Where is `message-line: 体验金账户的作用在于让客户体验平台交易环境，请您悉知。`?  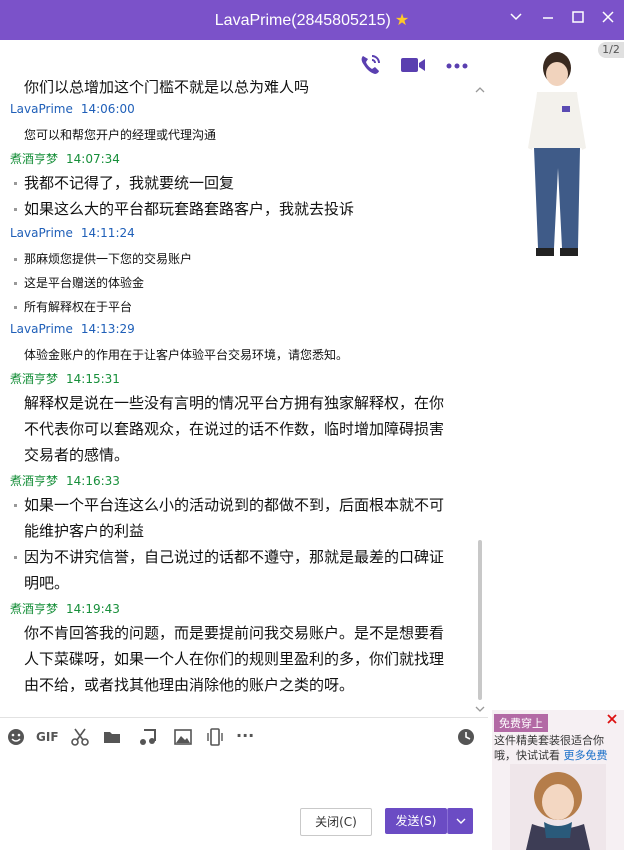
message-line: 体验金账户的作用在于让客户体验平台交易环境，请您悉知。 is located at coordinates (181, 354).